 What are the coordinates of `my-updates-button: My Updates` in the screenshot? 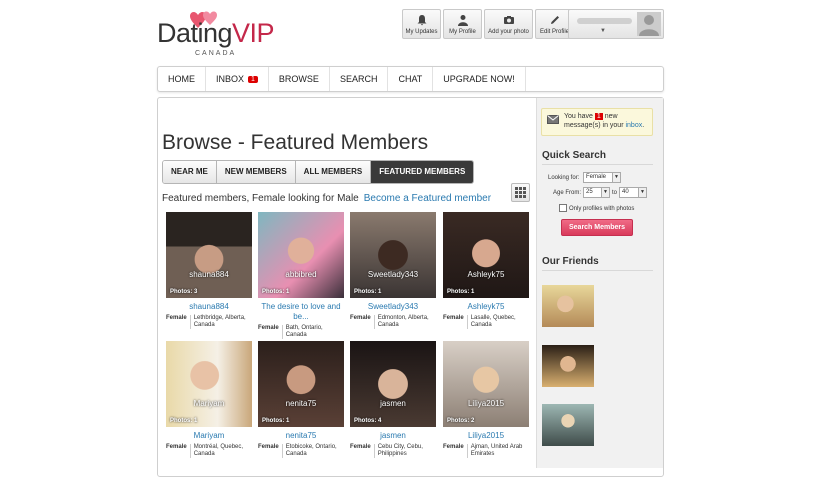 It's located at (421, 24).